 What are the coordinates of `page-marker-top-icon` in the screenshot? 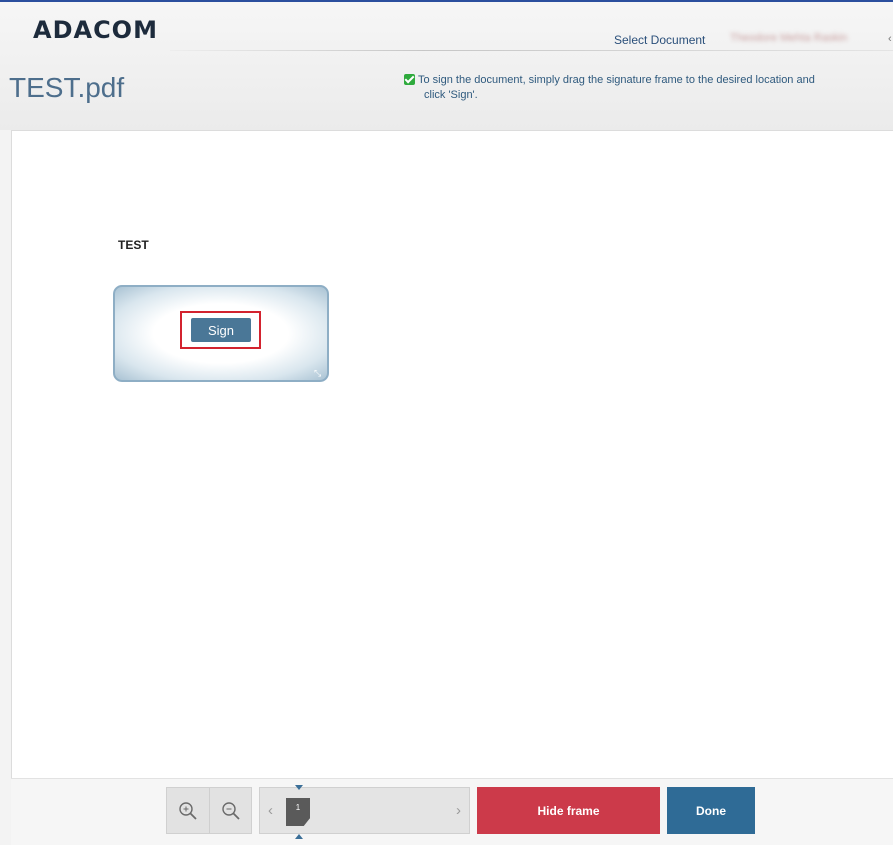 It's located at (299, 787).